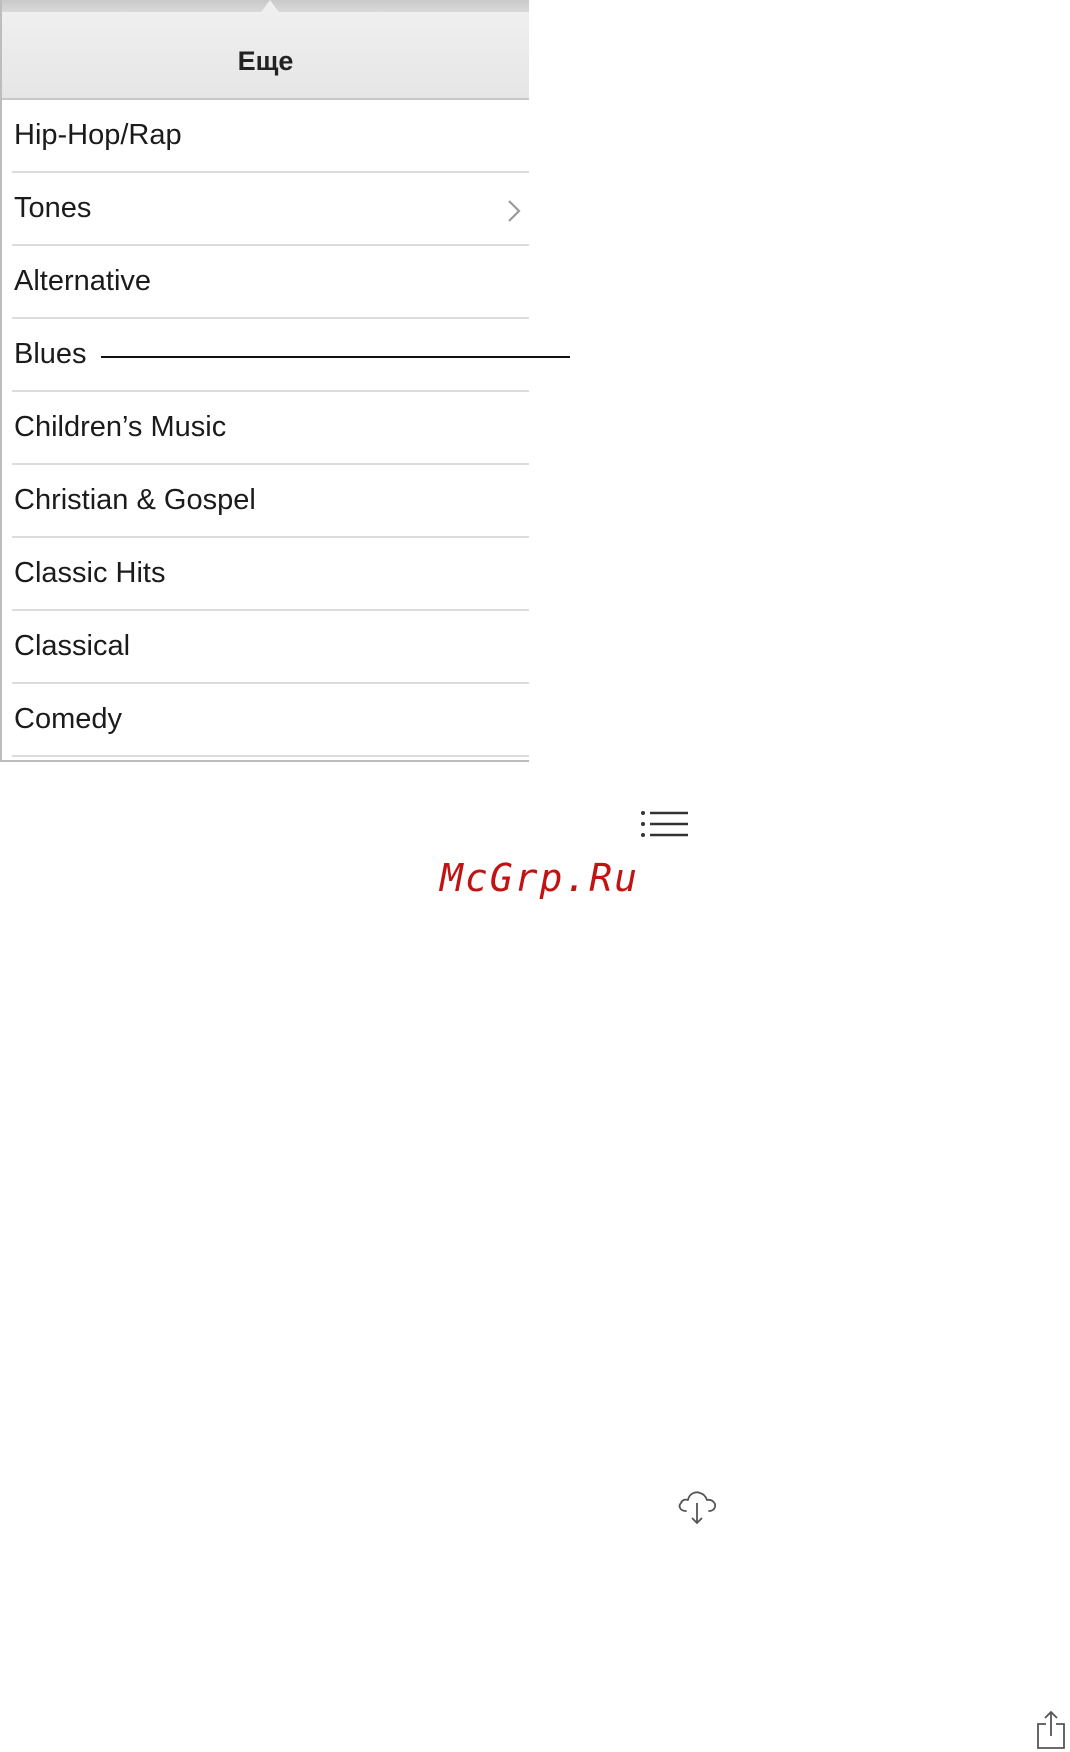 This screenshot has height=1752, width=1070. Describe the element at coordinates (664, 824) in the screenshot. I see `list-icon` at that location.